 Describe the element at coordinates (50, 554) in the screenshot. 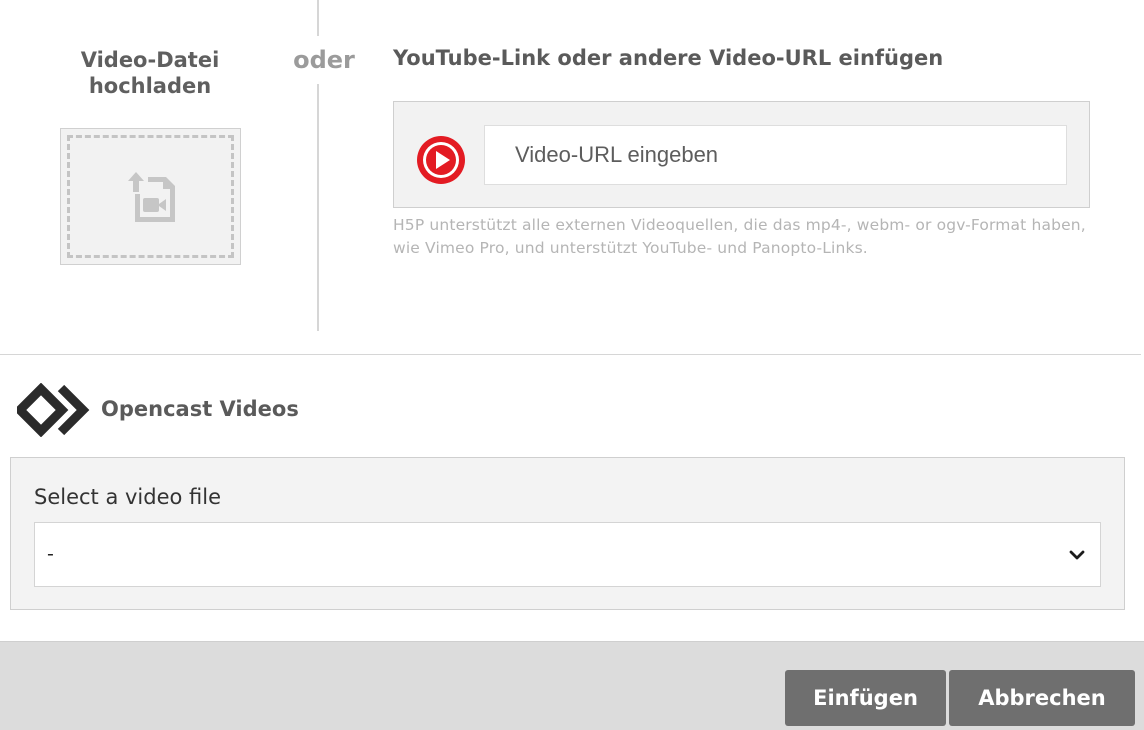

I see `select-current-value: -` at that location.